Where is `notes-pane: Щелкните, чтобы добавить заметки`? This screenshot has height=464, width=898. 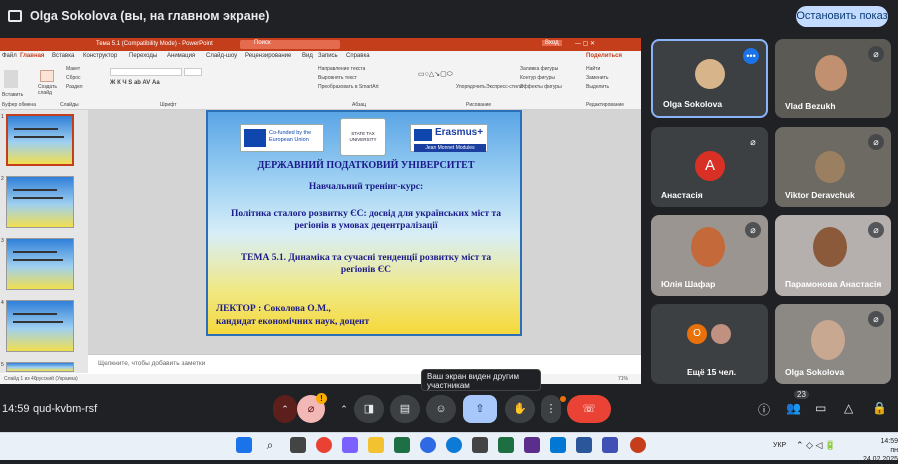
notes-pane: Щелкните, чтобы добавить заметки is located at coordinates (364, 363).